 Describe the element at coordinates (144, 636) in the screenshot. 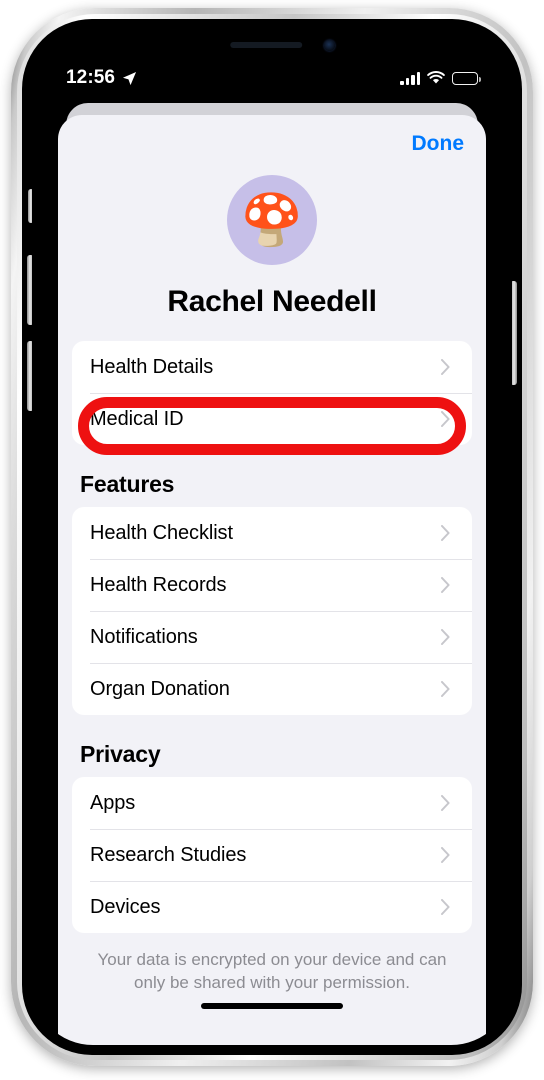

I see `list-item-label: Notifications` at that location.